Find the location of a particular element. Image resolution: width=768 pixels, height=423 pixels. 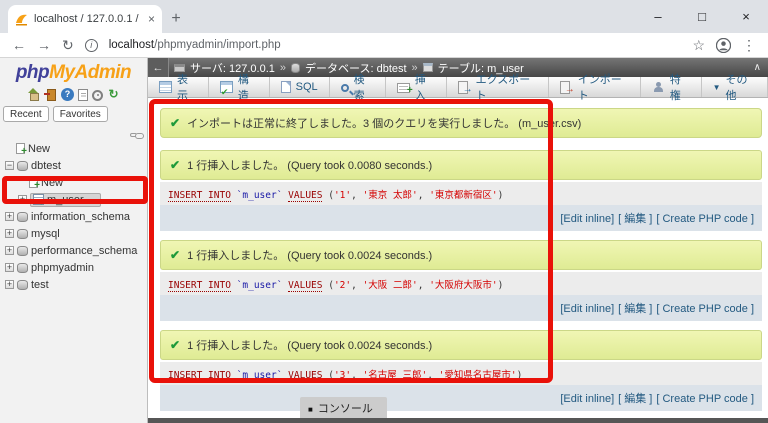

tab-export: エクスポート is located at coordinates (498, 88).